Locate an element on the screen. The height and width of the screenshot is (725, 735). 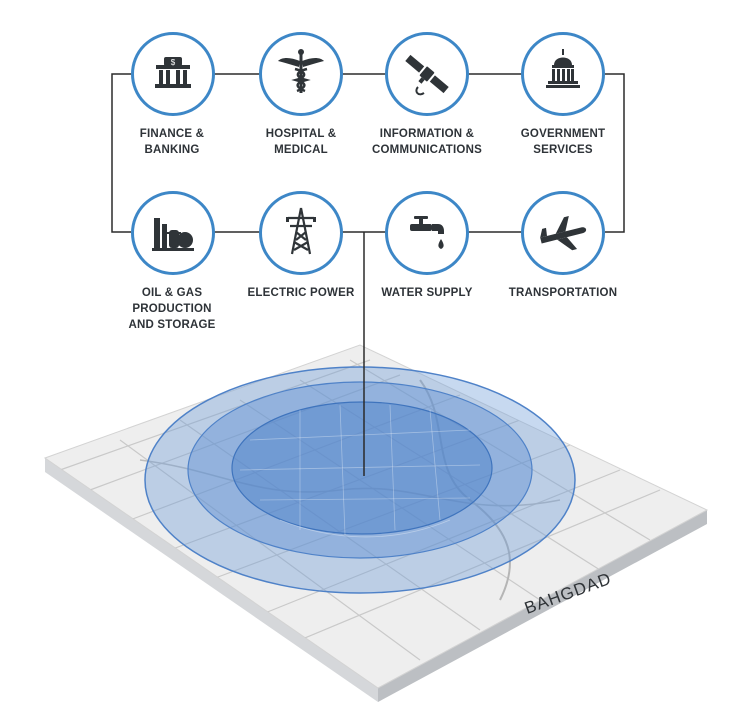
bank-icon: $ is located at coordinates (173, 72).